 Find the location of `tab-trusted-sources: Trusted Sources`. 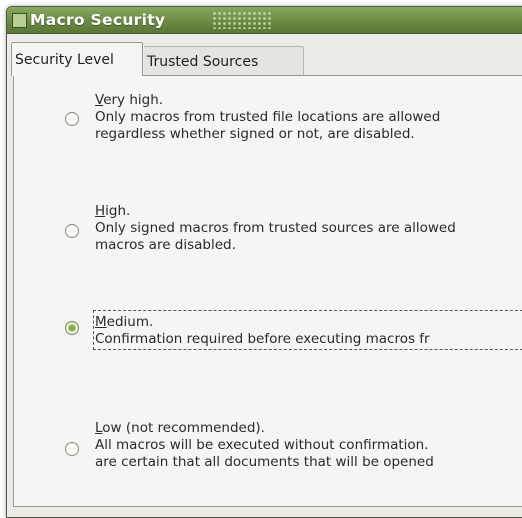

tab-trusted-sources: Trusted Sources is located at coordinates (224, 61).